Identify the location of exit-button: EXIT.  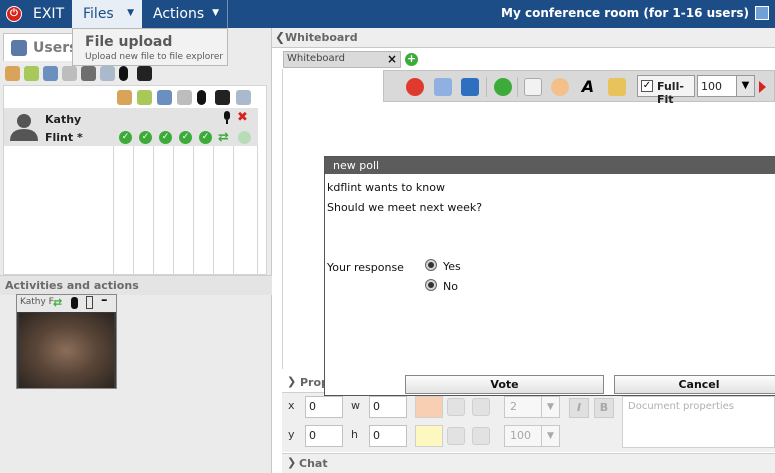
(48, 14).